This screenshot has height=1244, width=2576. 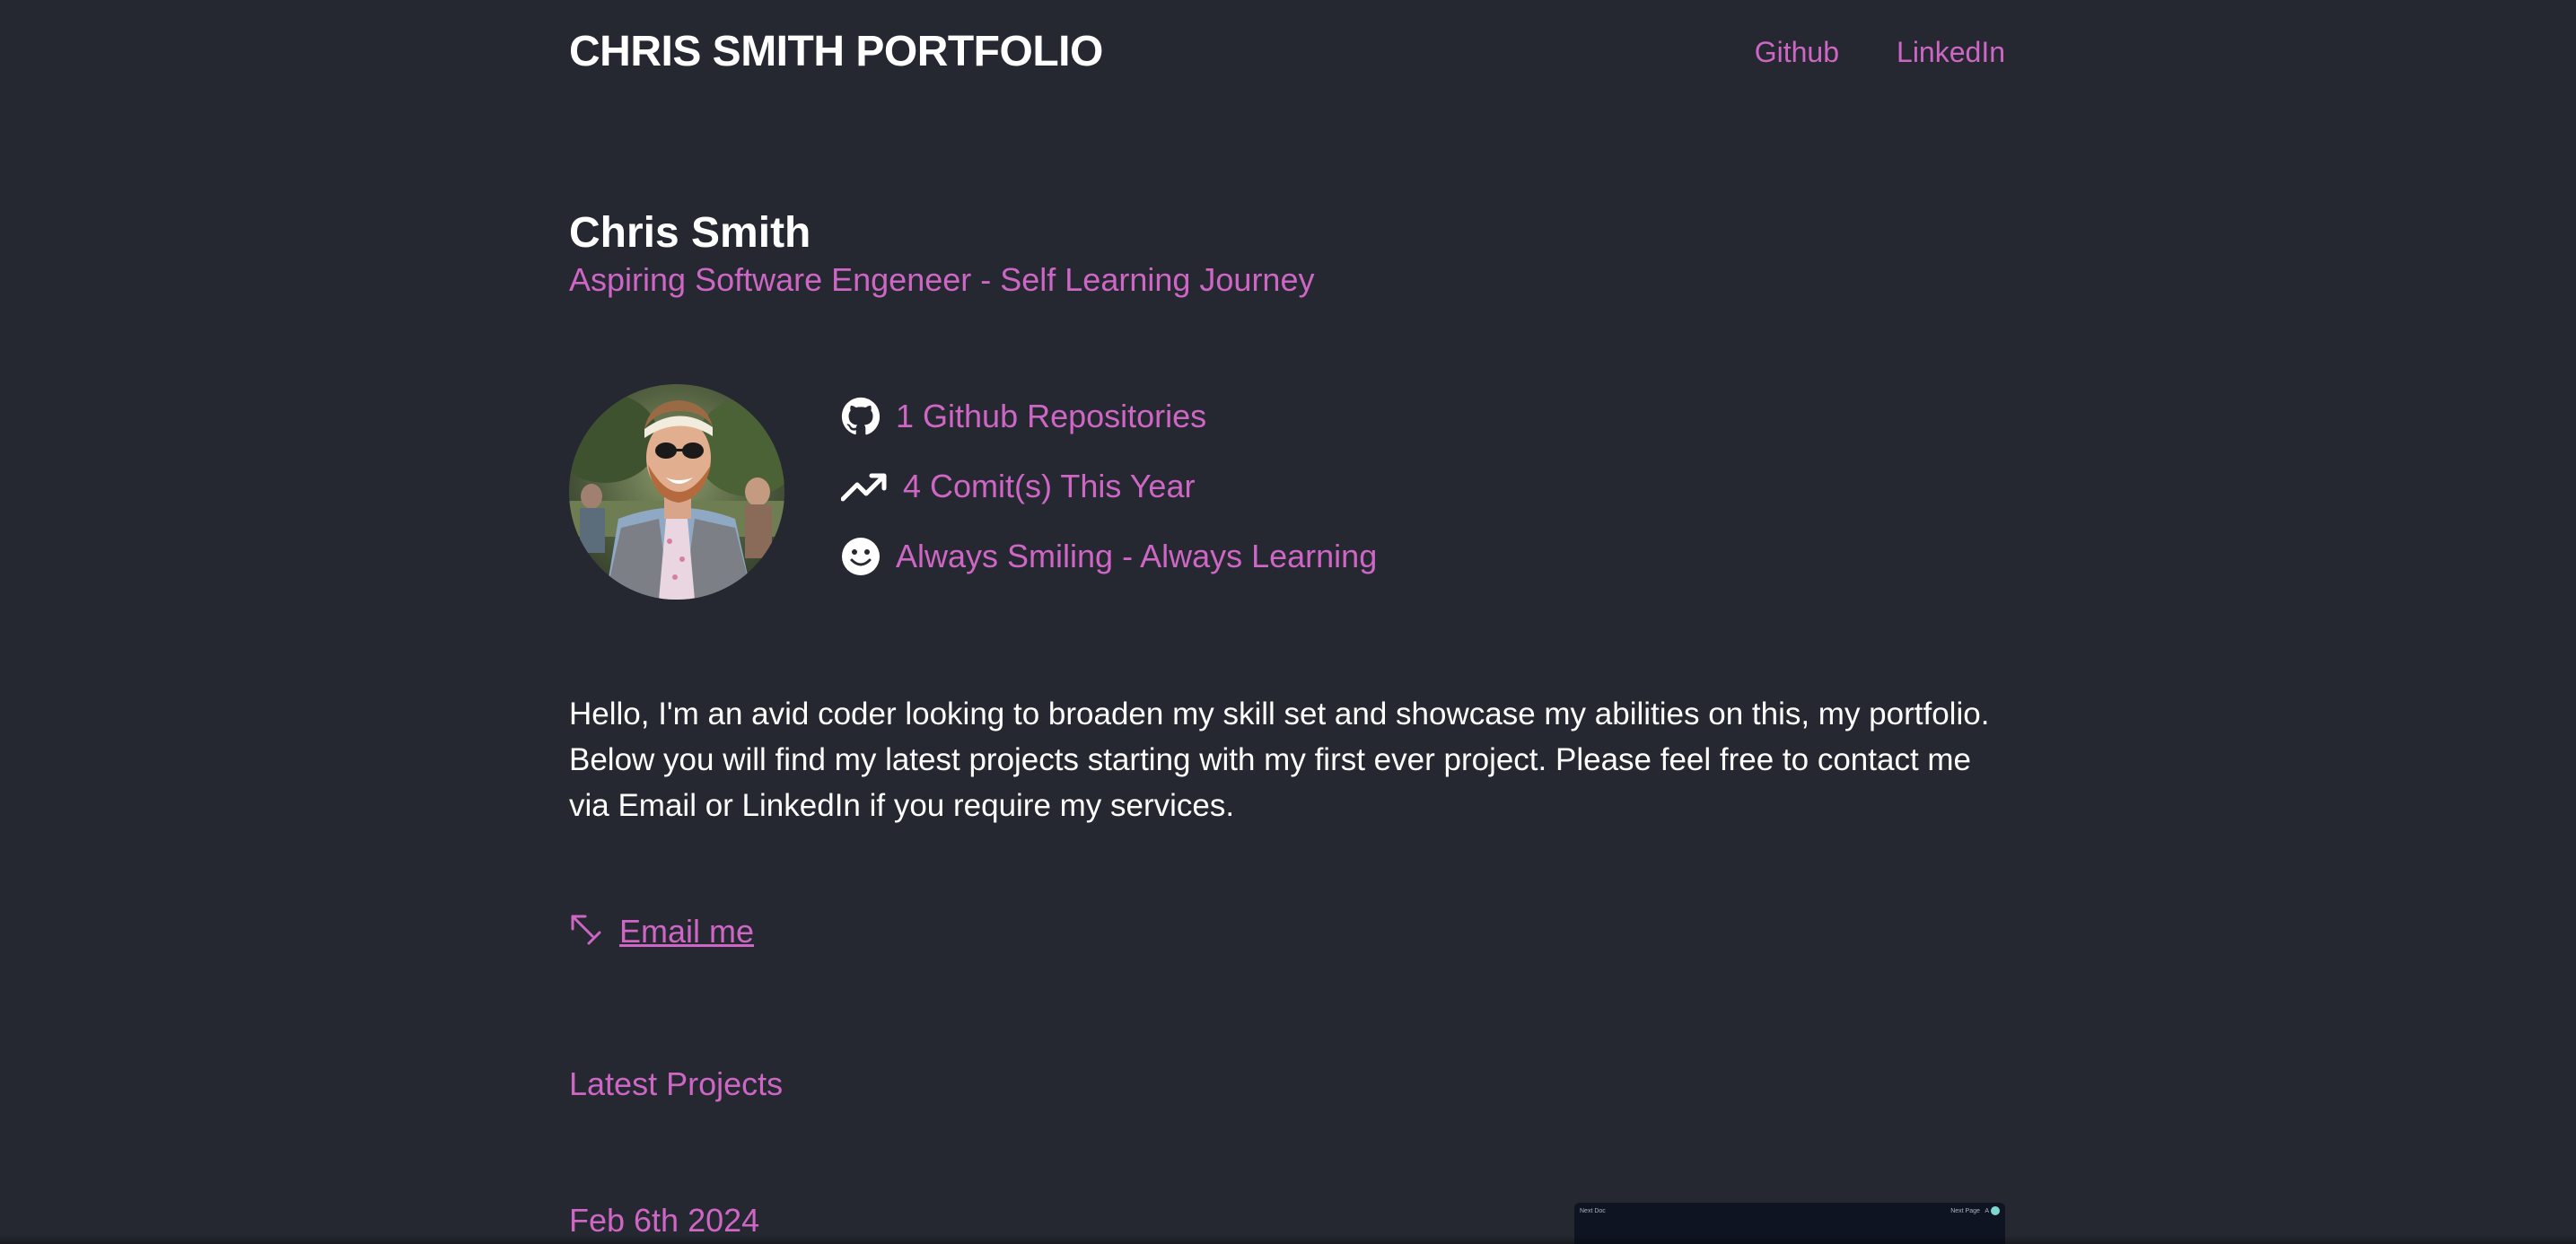 What do you see at coordinates (1880, 52) in the screenshot?
I see `top-nav: Github LinkedIn` at bounding box center [1880, 52].